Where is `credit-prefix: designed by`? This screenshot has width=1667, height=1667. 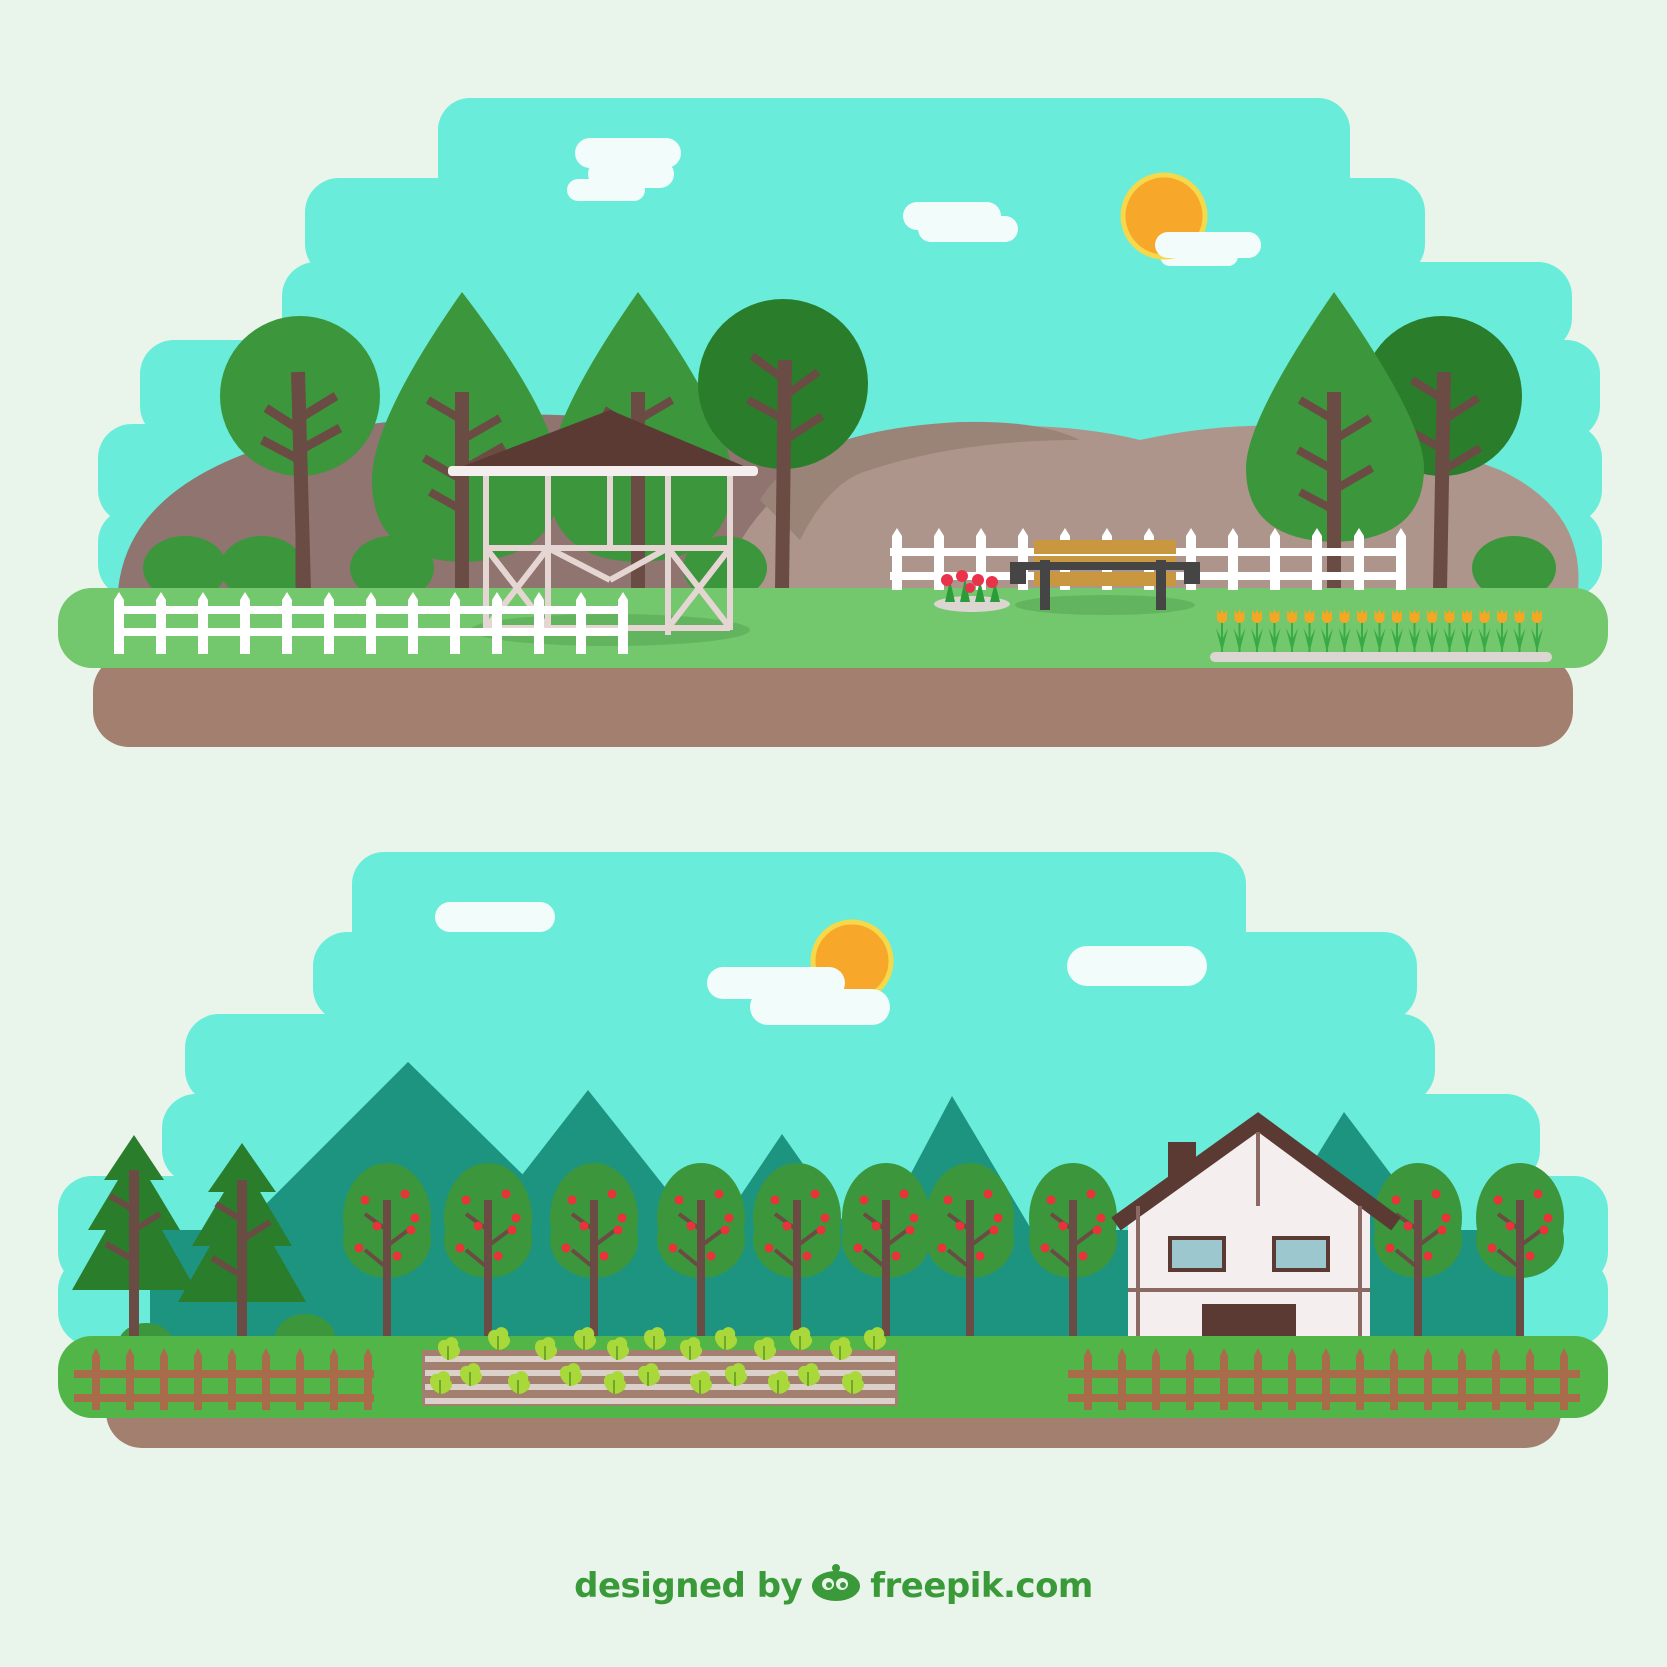 credit-prefix: designed by is located at coordinates (688, 1585).